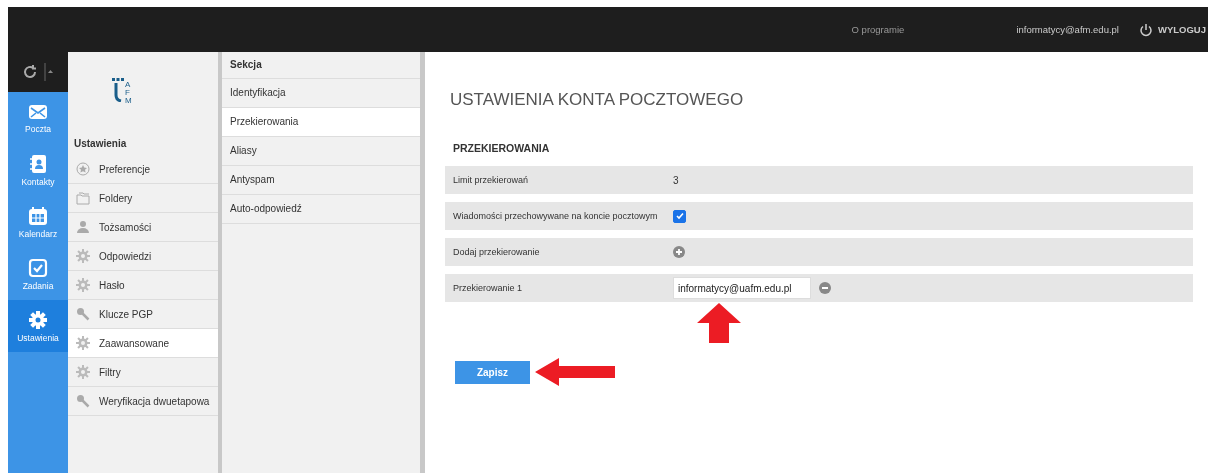  Describe the element at coordinates (676, 180) in the screenshot. I see `row-value: 3` at that location.